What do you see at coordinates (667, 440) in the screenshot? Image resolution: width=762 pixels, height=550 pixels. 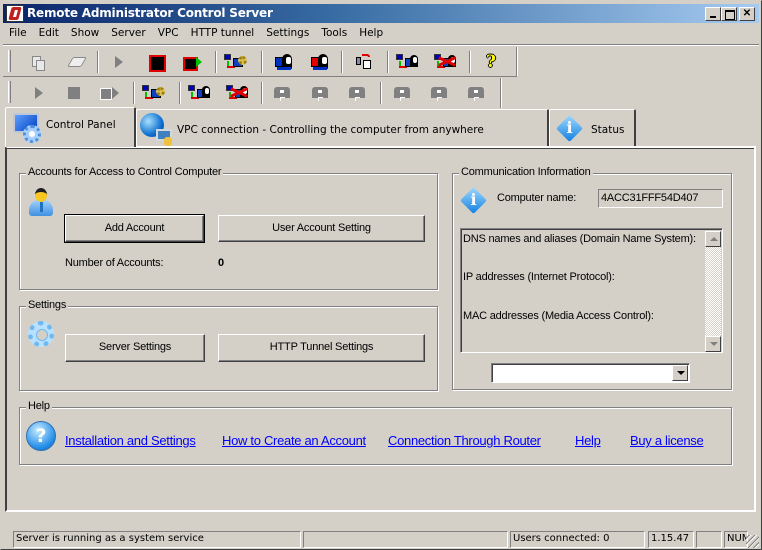 I see `link-buy-license: Buy a license` at bounding box center [667, 440].